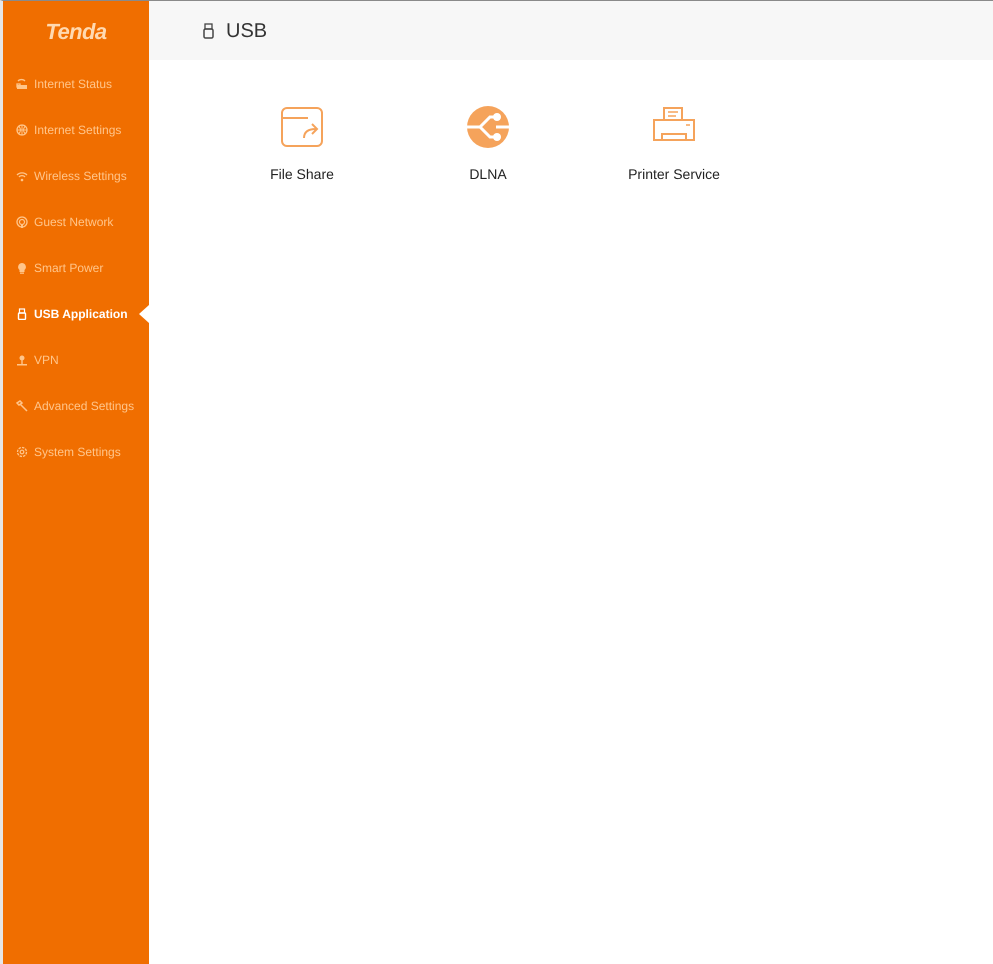  Describe the element at coordinates (76, 314) in the screenshot. I see `sidebar-item: USB Application` at that location.